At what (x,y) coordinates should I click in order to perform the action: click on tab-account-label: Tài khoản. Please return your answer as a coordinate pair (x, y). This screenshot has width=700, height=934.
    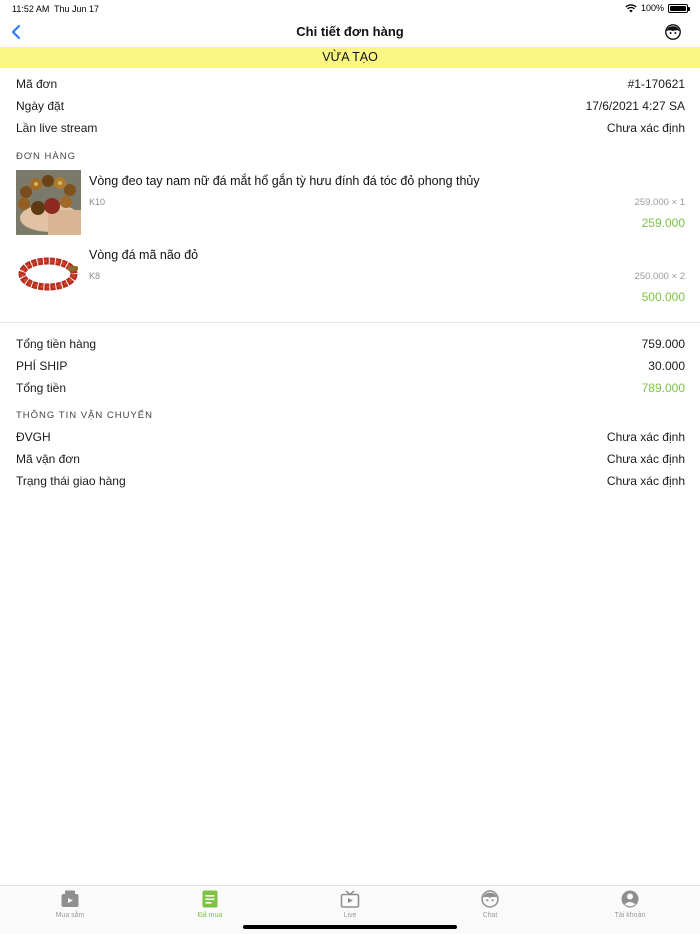
    Looking at the image, I should click on (630, 915).